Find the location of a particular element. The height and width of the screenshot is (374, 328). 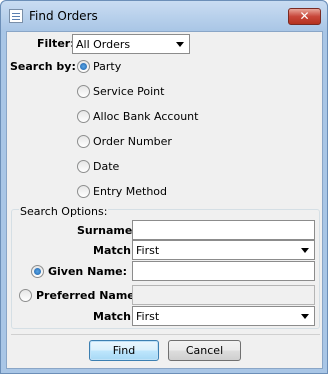

search-options-title: Search Options: is located at coordinates (64, 211).